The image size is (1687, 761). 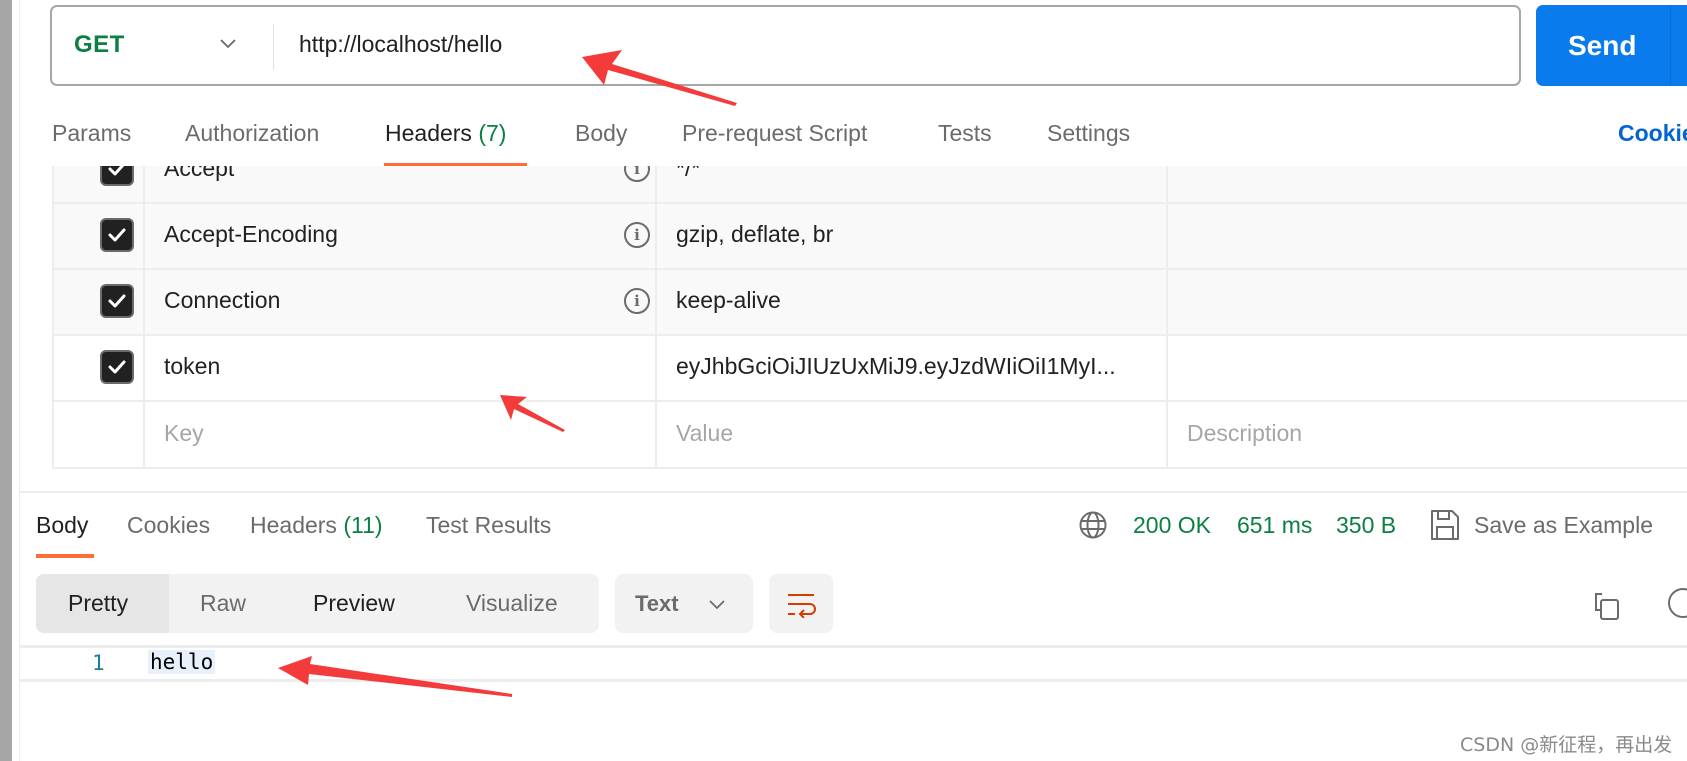 I want to click on code-line-highlight, so click(x=853, y=663).